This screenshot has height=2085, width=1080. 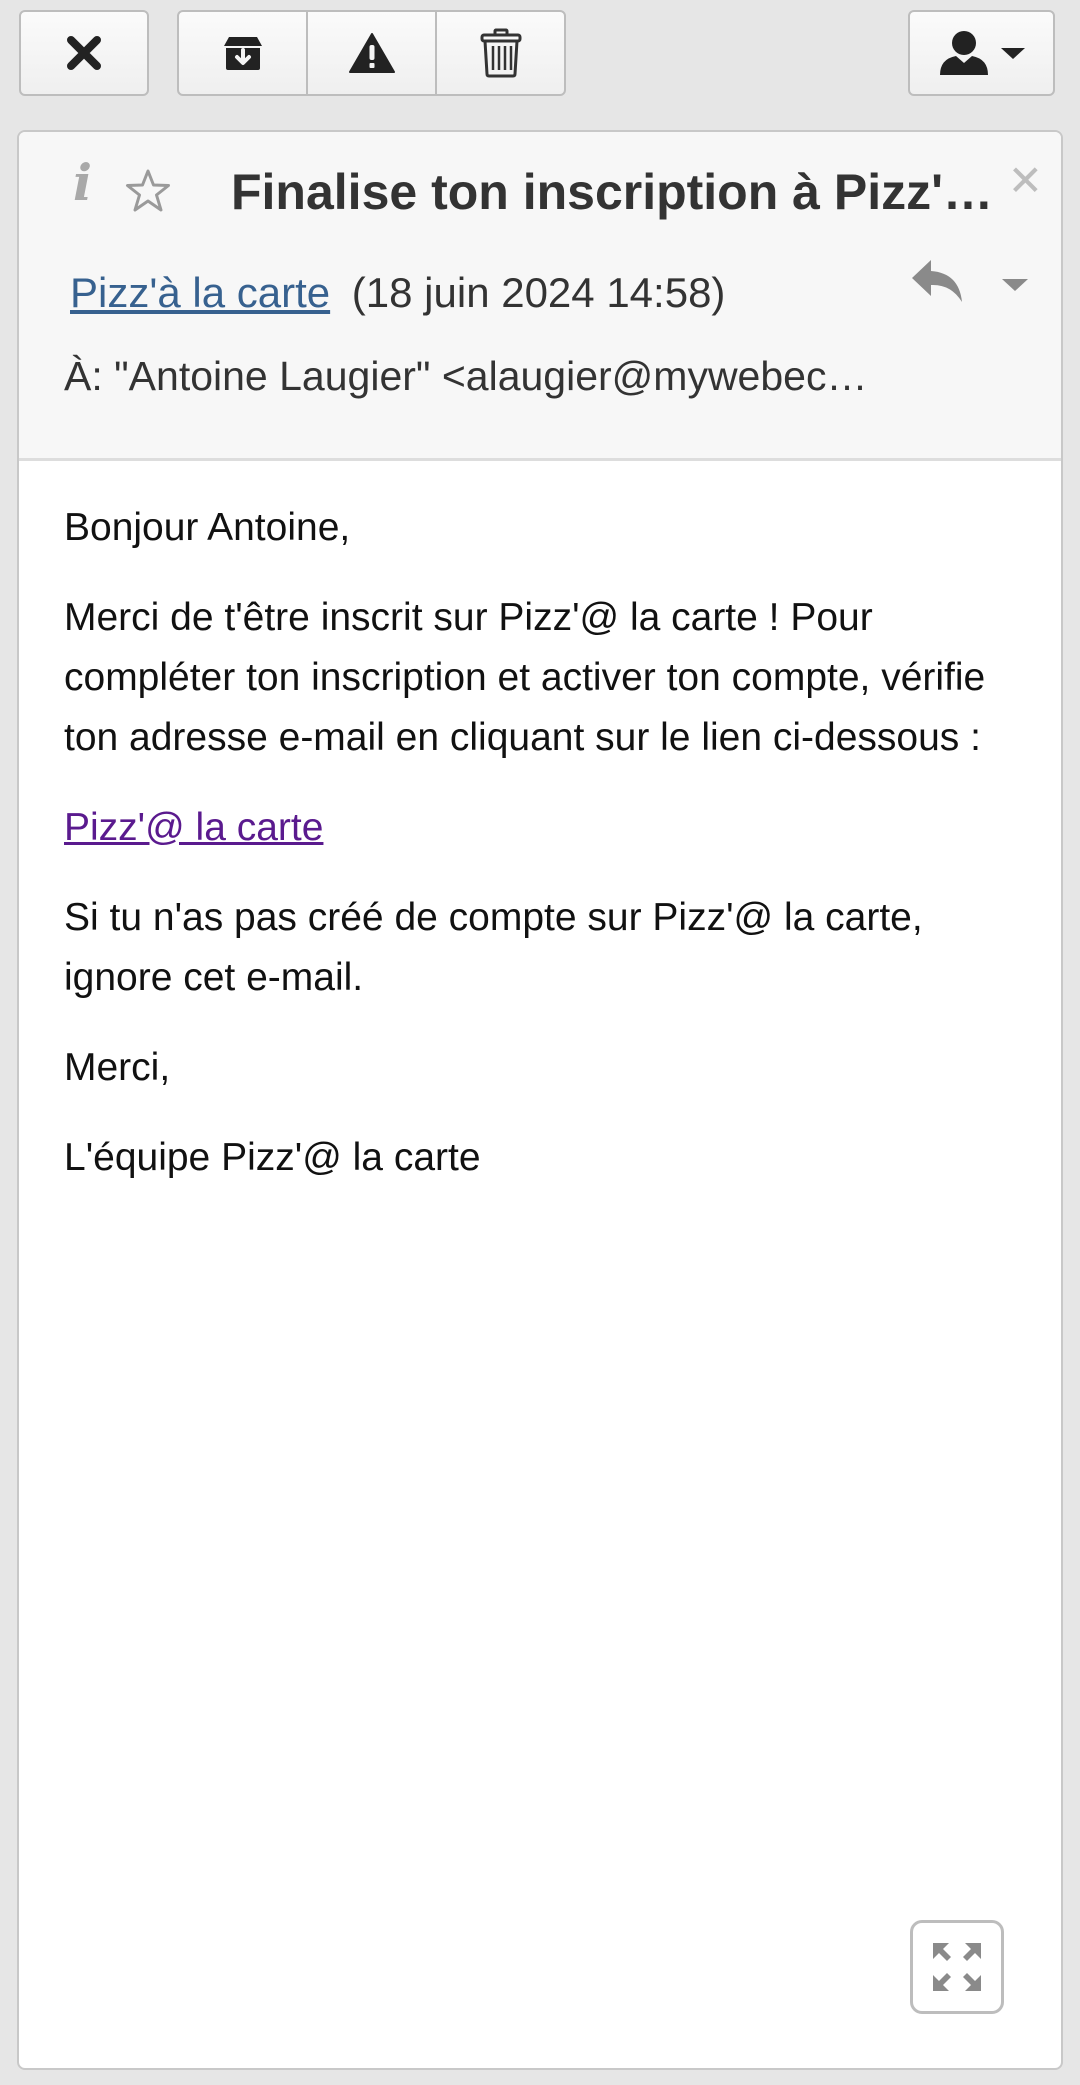 I want to click on warning-icon, so click(x=371, y=53).